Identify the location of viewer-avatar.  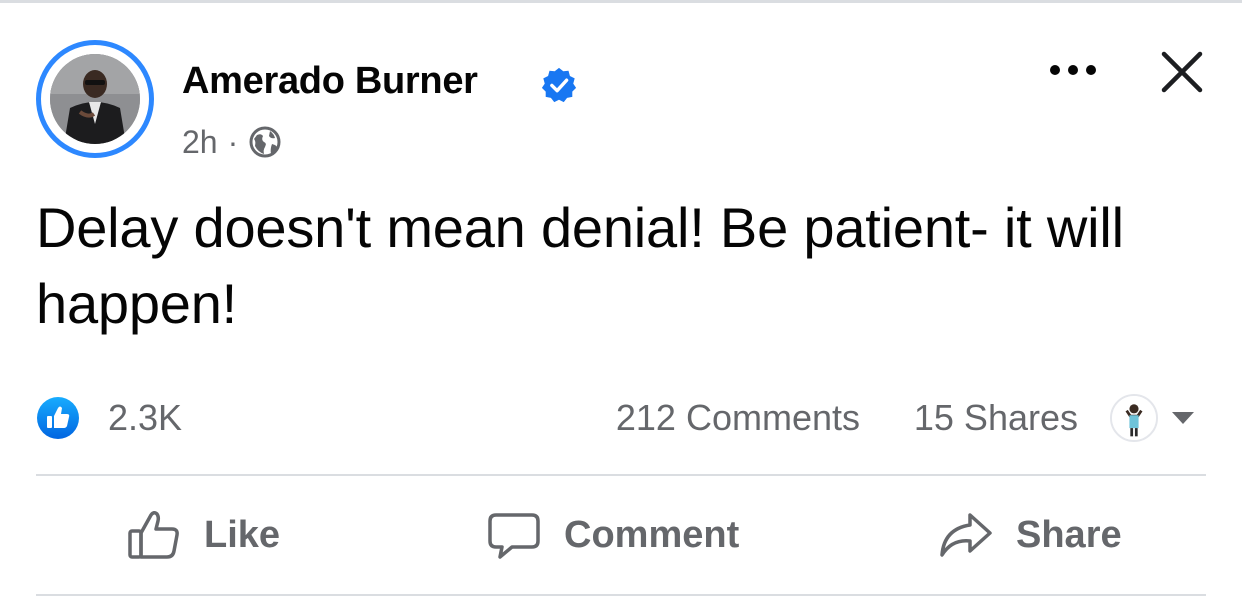
(1134, 418).